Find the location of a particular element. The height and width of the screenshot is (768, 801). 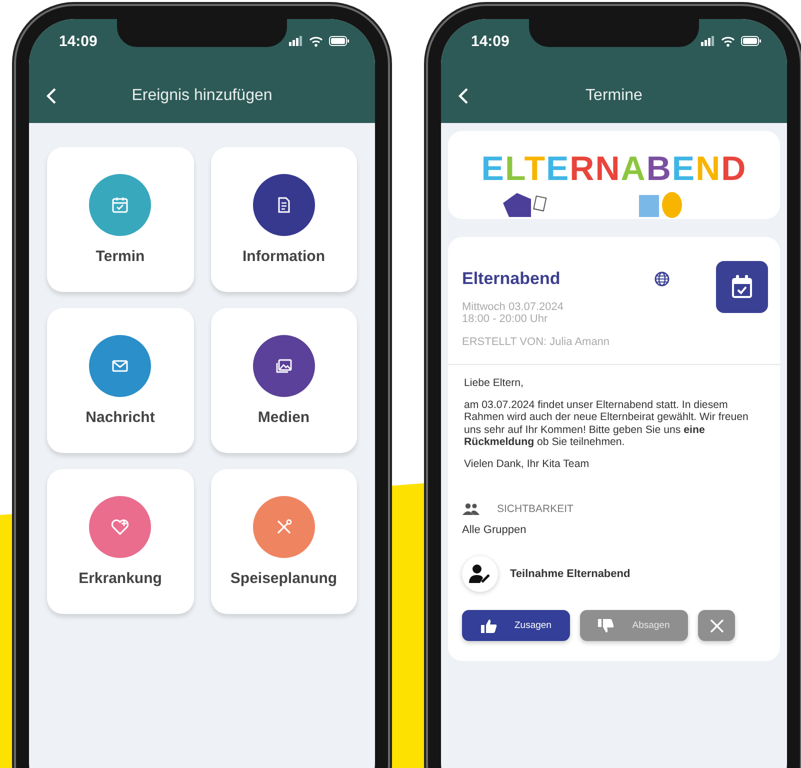

close-icon is located at coordinates (716, 626).